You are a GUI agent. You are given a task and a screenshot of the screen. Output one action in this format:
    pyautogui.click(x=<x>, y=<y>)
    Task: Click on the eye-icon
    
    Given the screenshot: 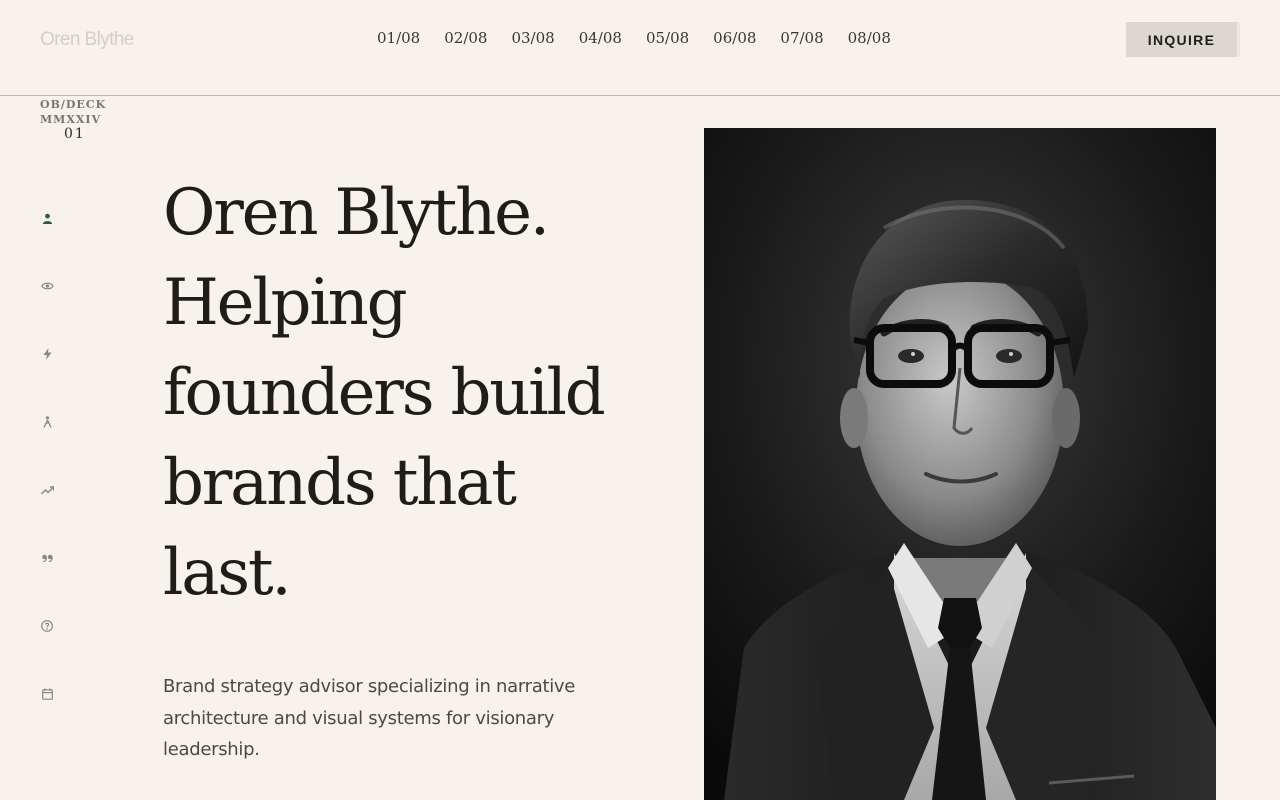 What is the action you would take?
    pyautogui.click(x=47, y=286)
    